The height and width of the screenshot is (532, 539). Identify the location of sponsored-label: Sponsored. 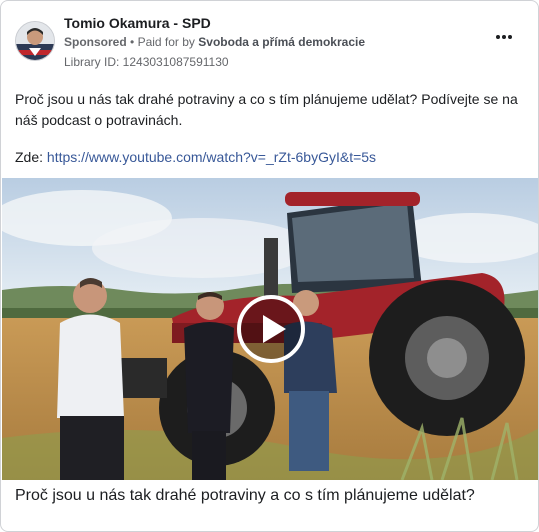
(95, 42).